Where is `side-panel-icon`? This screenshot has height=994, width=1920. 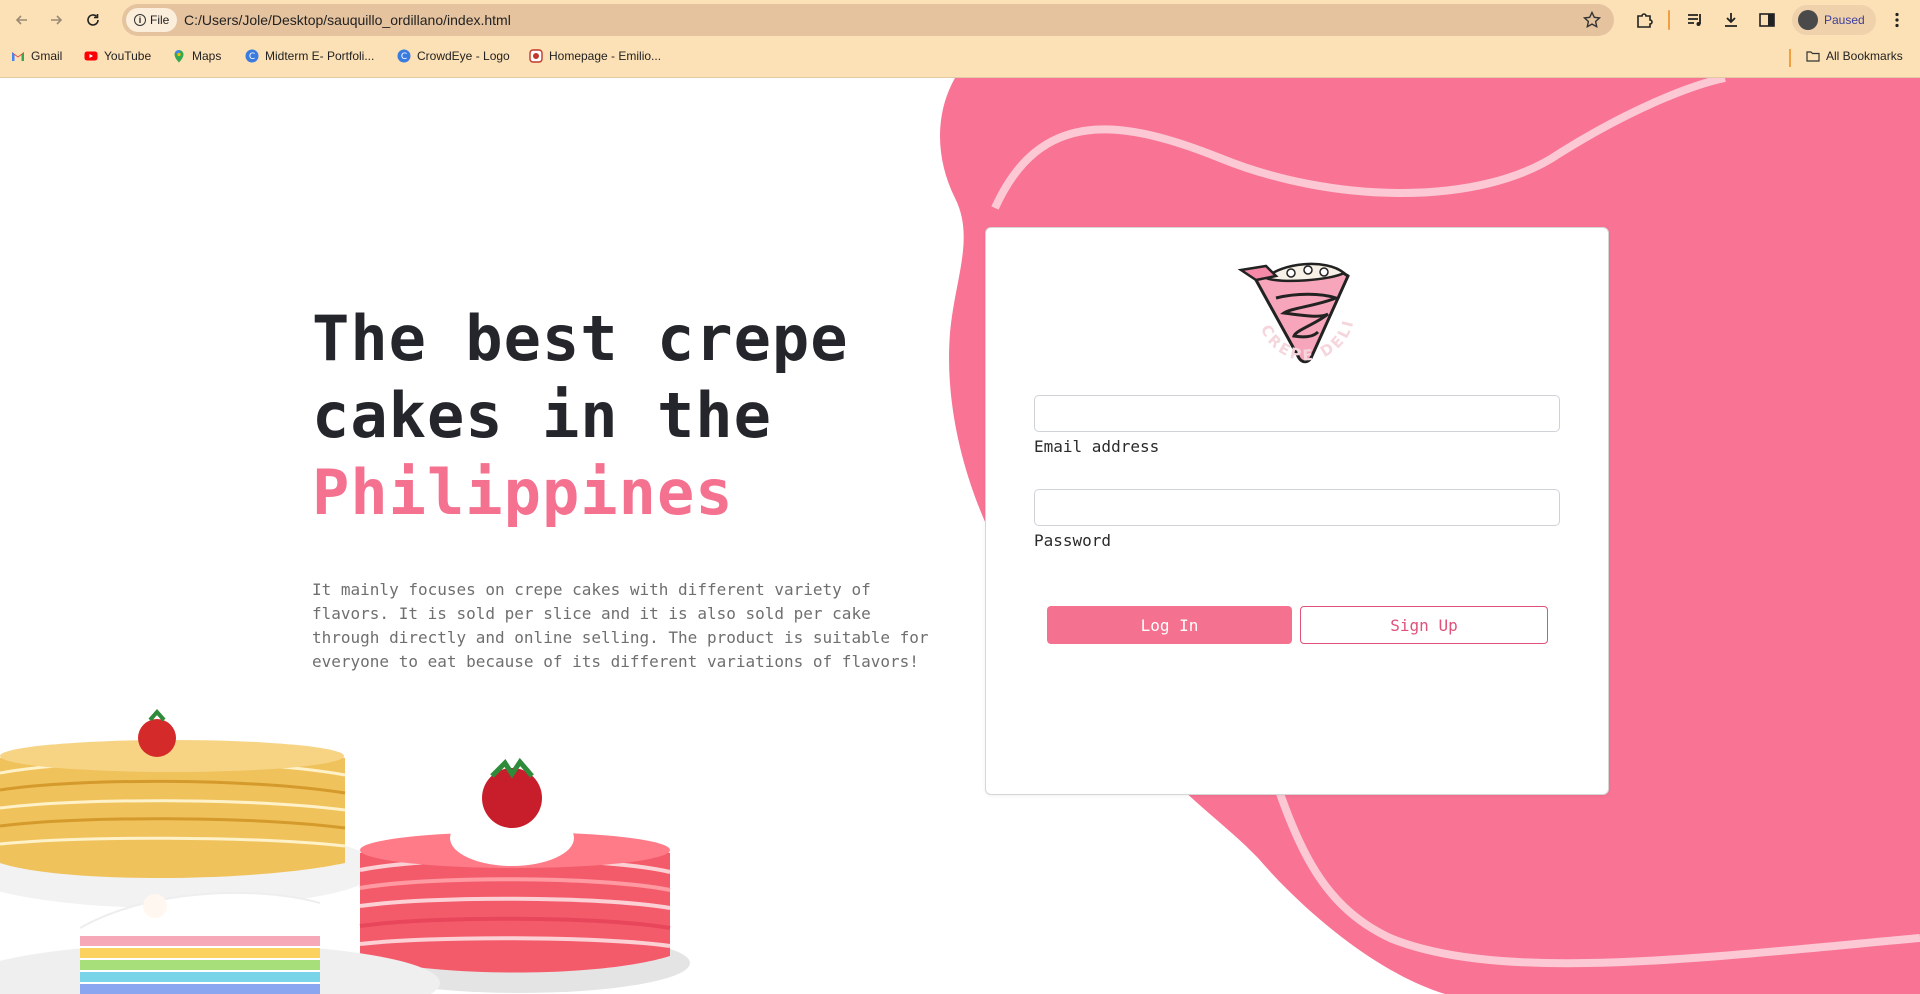
side-panel-icon is located at coordinates (1767, 20).